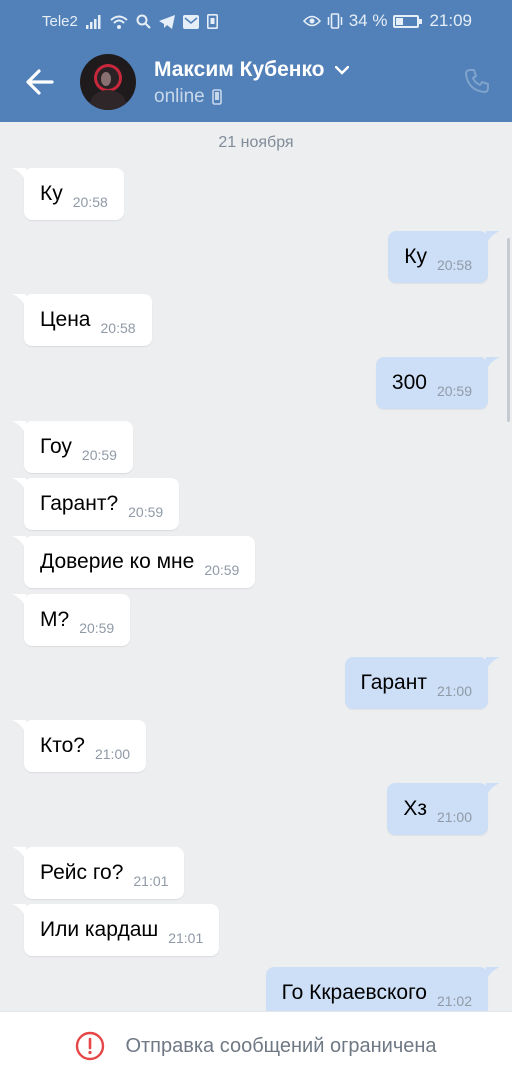 This screenshot has height=1080, width=512. Describe the element at coordinates (90, 1046) in the screenshot. I see `warning-circle-icon` at that location.